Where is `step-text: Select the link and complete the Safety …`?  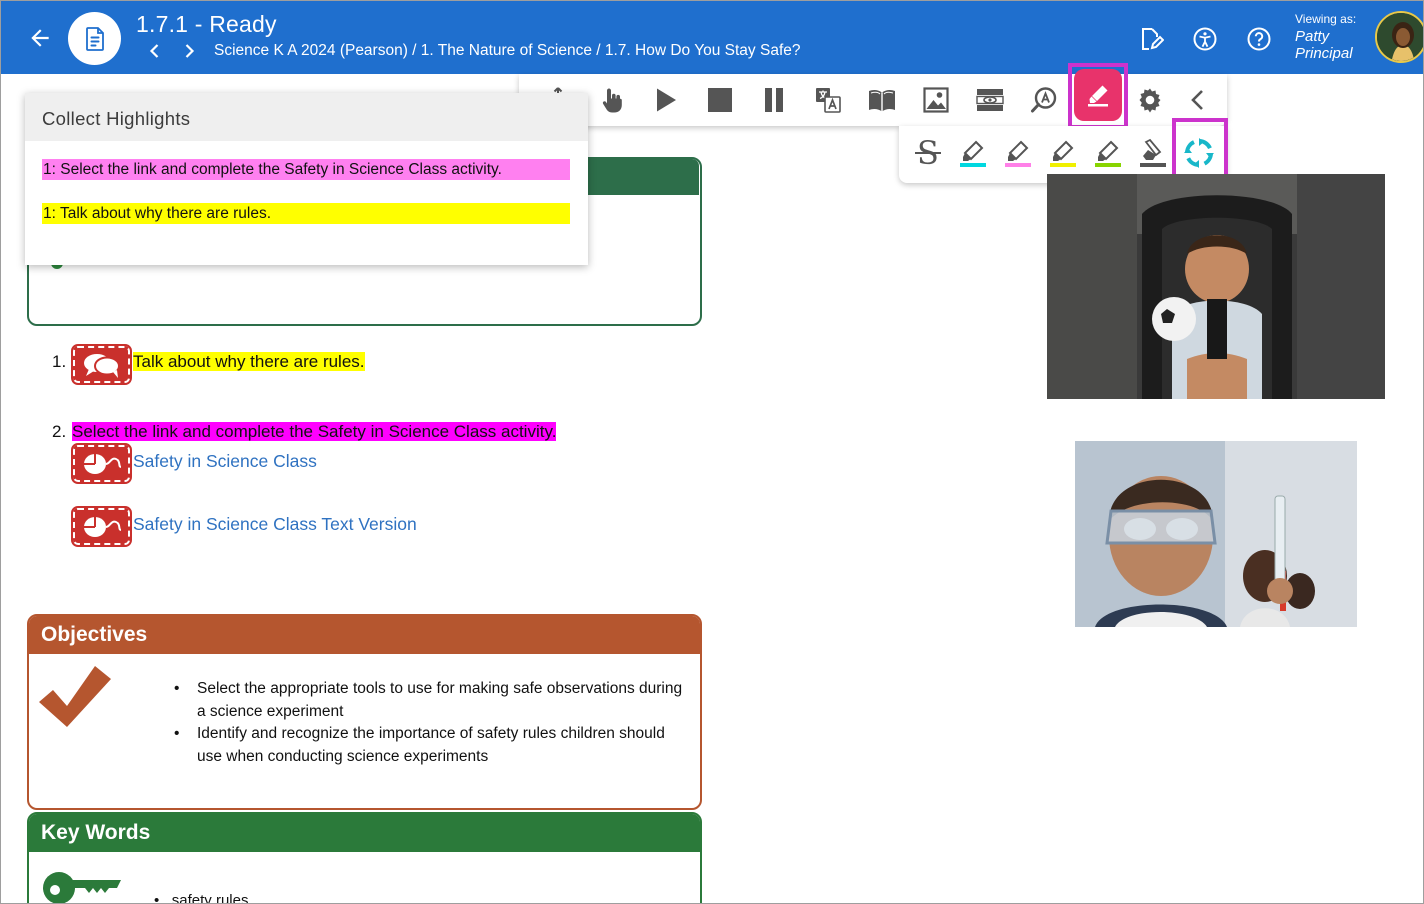
step-text: Select the link and complete the Safety … is located at coordinates (314, 432).